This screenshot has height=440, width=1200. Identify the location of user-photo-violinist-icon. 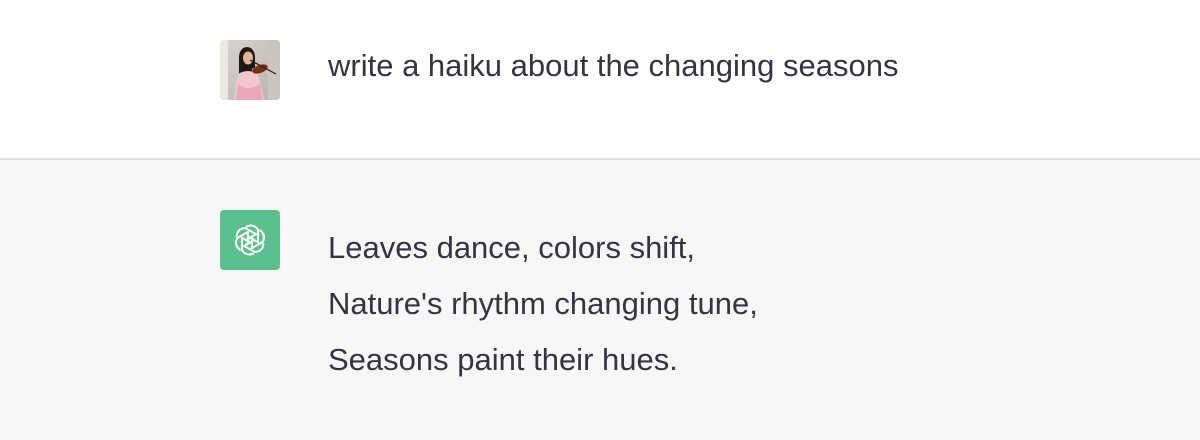
(250, 70).